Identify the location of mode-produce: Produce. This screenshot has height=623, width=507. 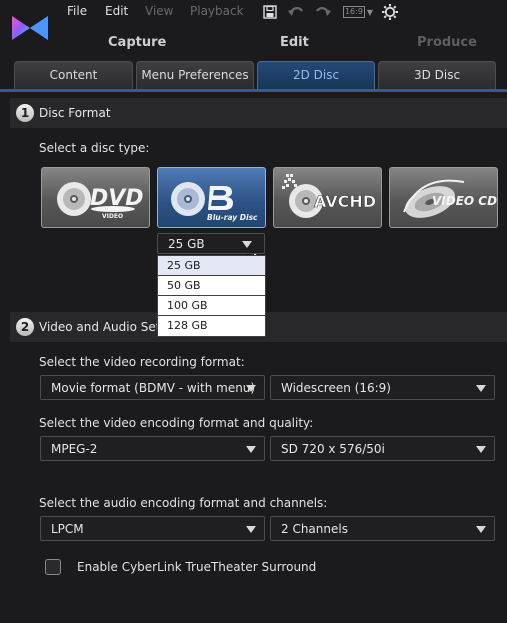
(447, 42).